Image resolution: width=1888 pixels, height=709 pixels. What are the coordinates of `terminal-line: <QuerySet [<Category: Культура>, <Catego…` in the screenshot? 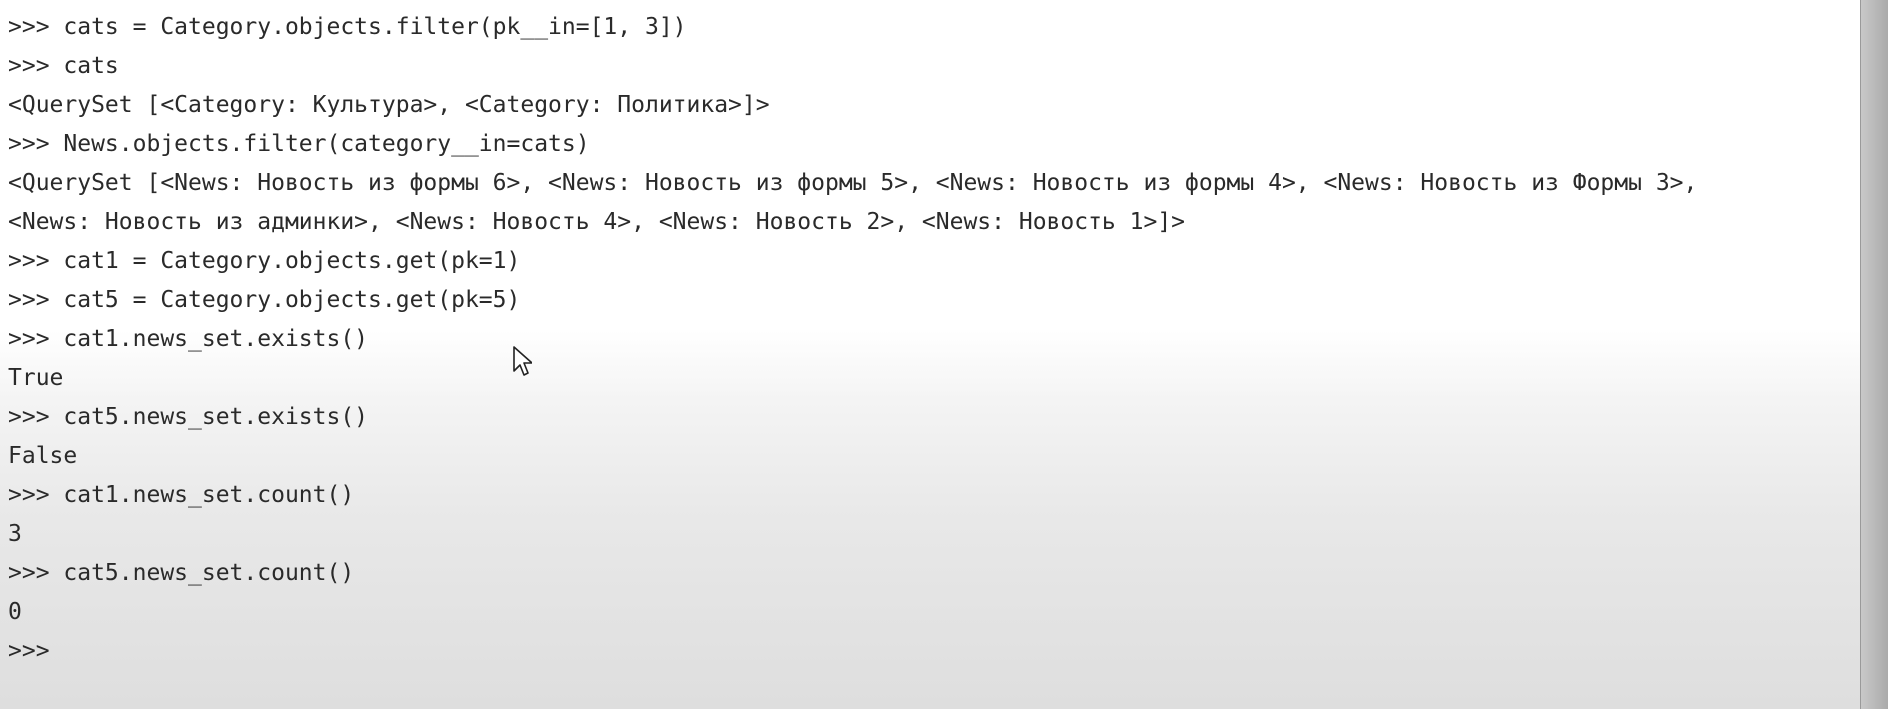 It's located at (389, 105).